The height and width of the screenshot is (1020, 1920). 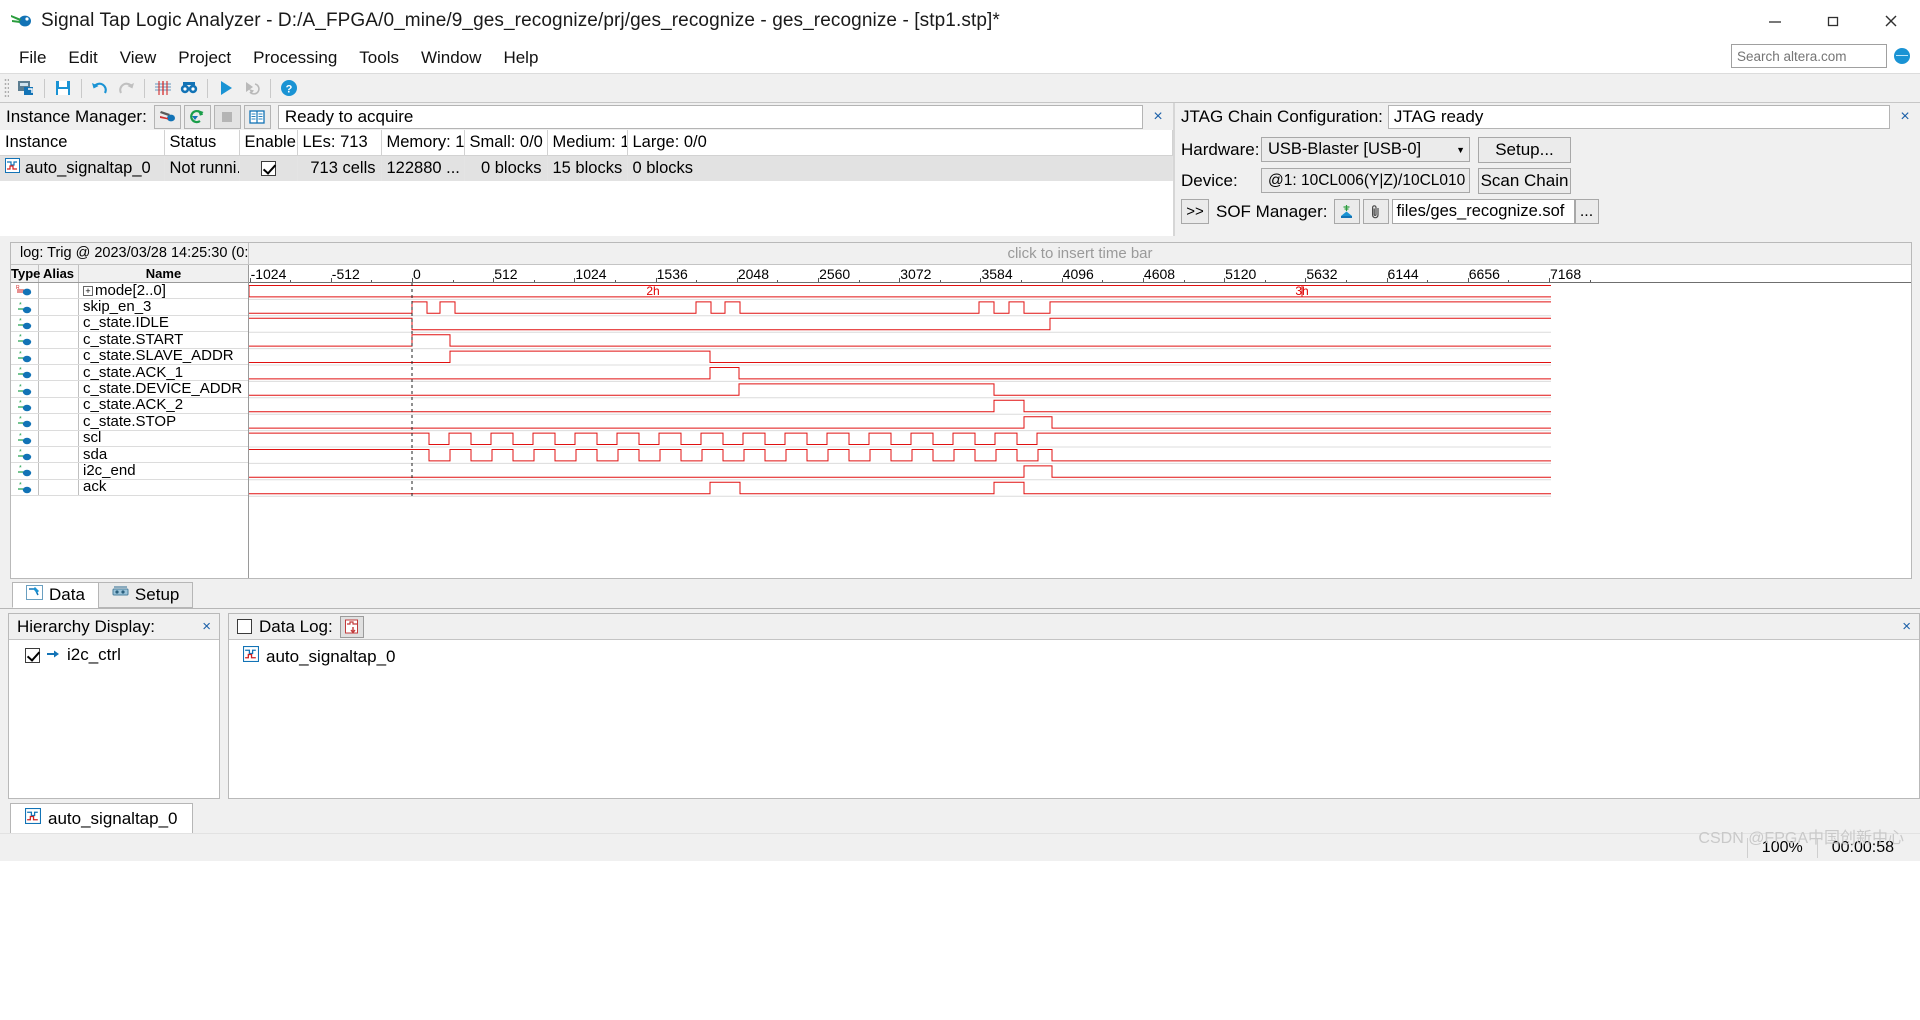 I want to click on close-button, so click(x=1891, y=21).